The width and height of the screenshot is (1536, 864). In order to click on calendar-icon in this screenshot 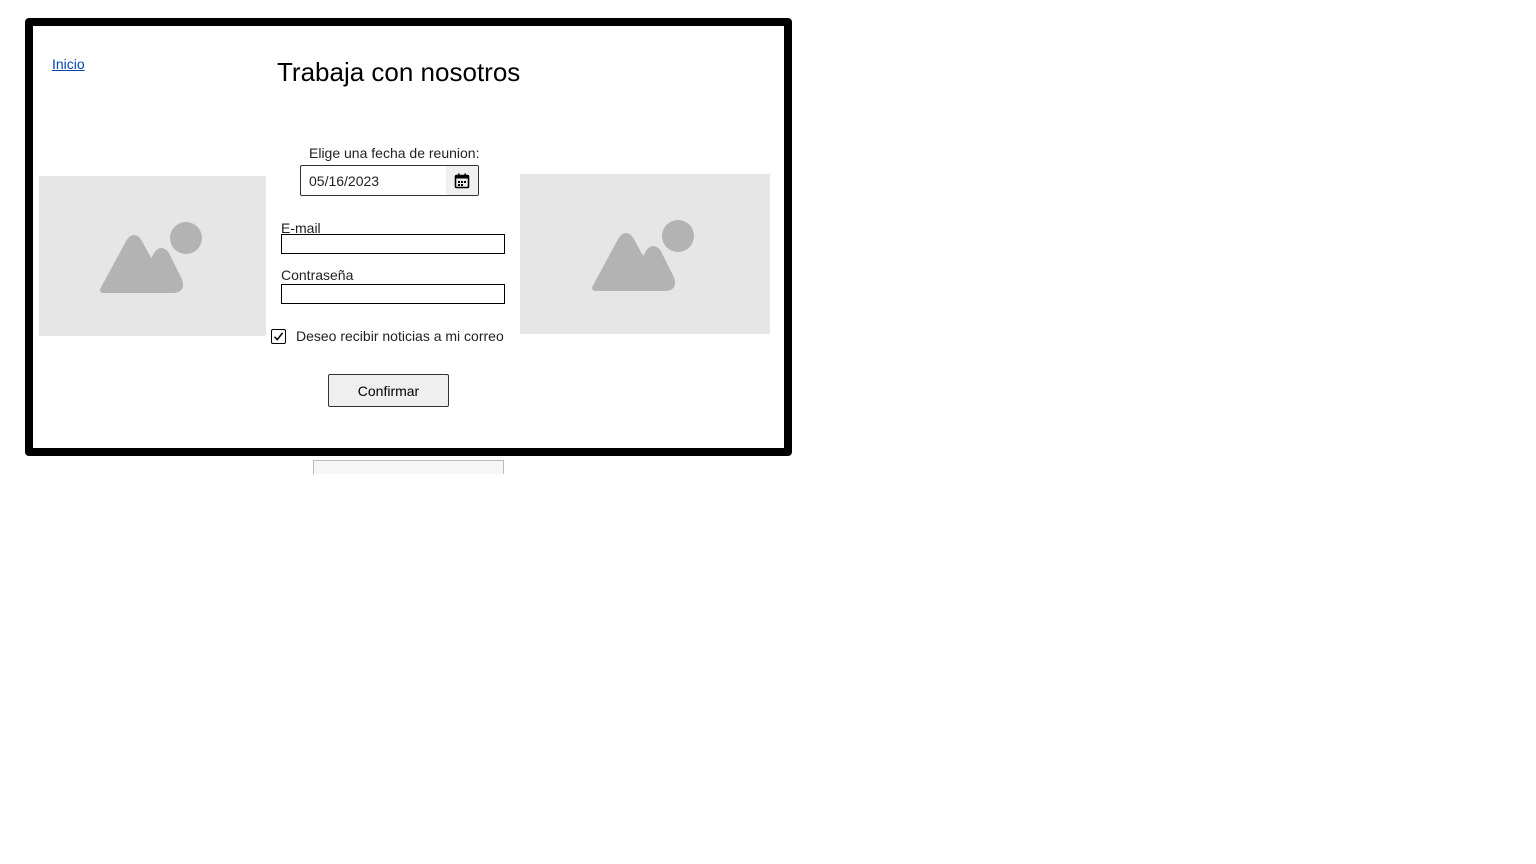, I will do `click(462, 180)`.